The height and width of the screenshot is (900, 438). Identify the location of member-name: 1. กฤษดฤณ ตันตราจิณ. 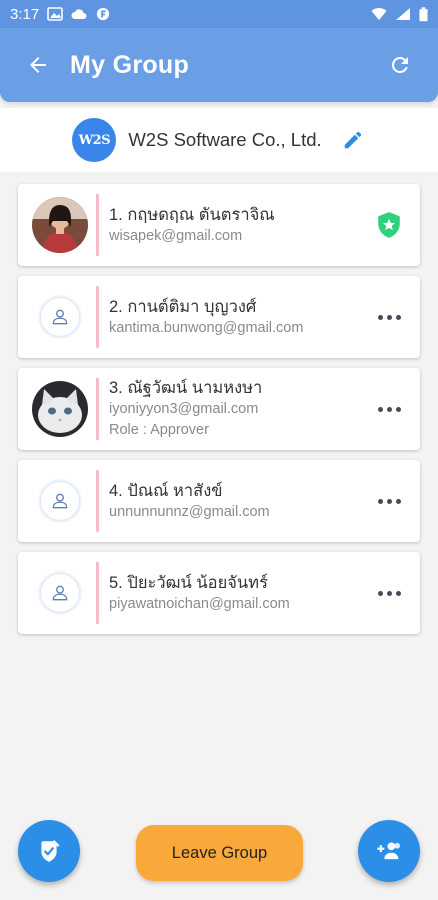
(192, 214).